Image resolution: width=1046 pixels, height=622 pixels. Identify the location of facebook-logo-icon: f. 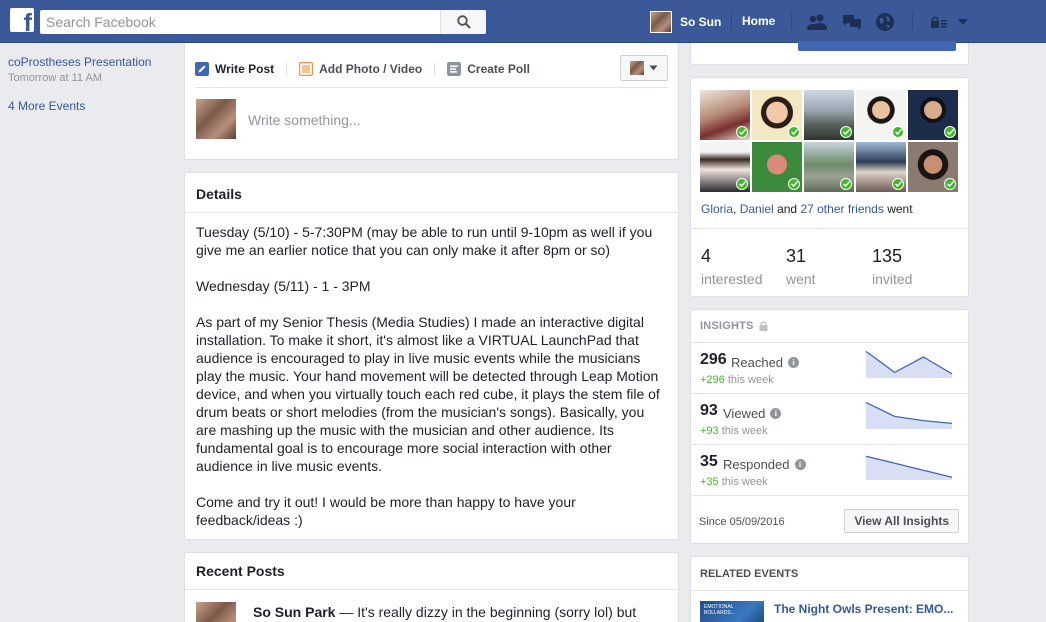
(22, 20).